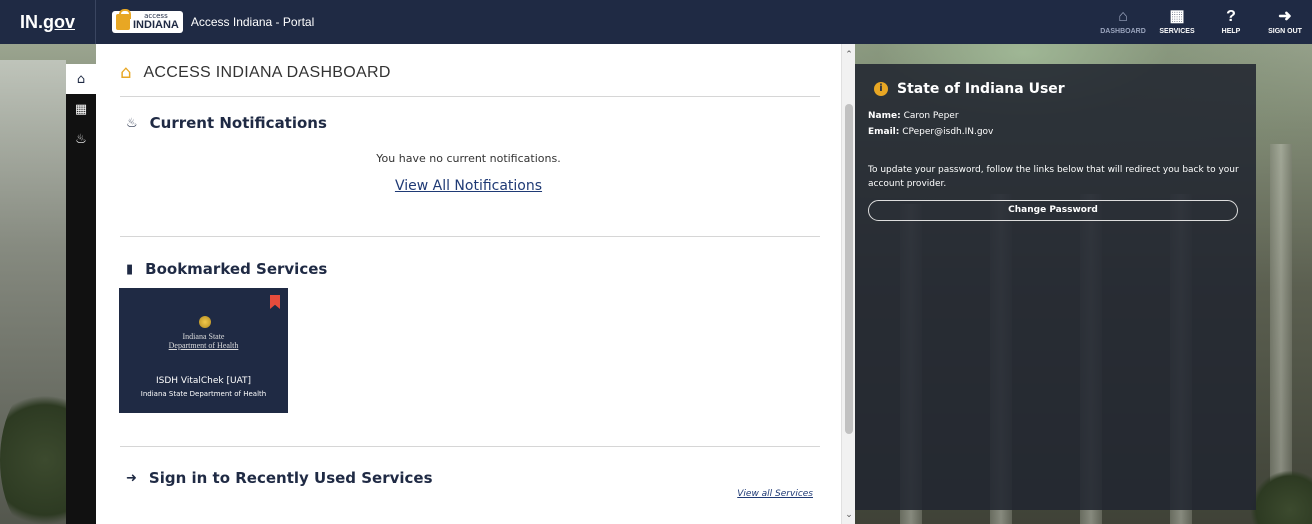 The height and width of the screenshot is (524, 1312). What do you see at coordinates (1123, 31) in the screenshot?
I see `nav-dashboard-label: DASHBOARD` at bounding box center [1123, 31].